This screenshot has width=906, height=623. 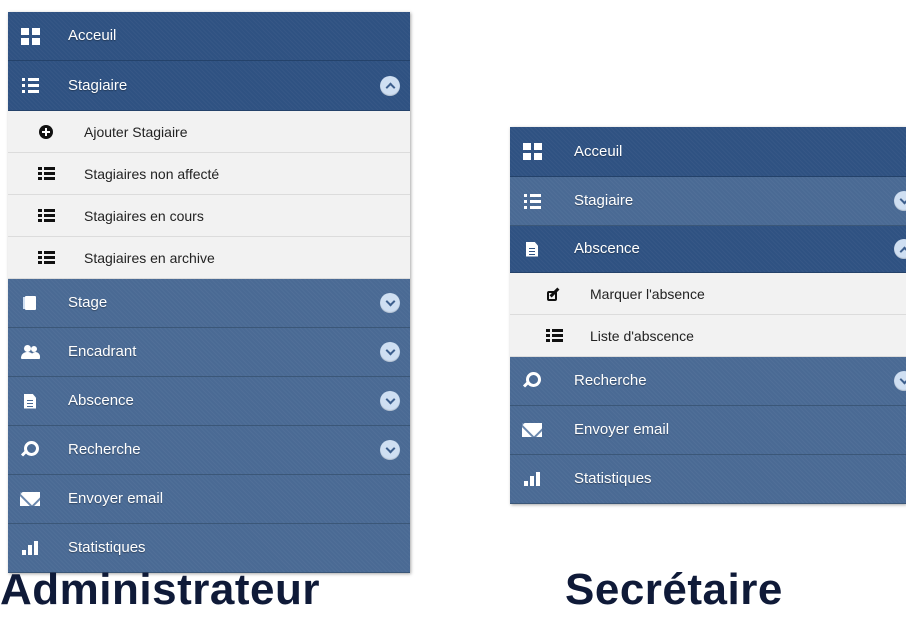 What do you see at coordinates (647, 293) in the screenshot?
I see `submenu-item-label: Marquer l'absence` at bounding box center [647, 293].